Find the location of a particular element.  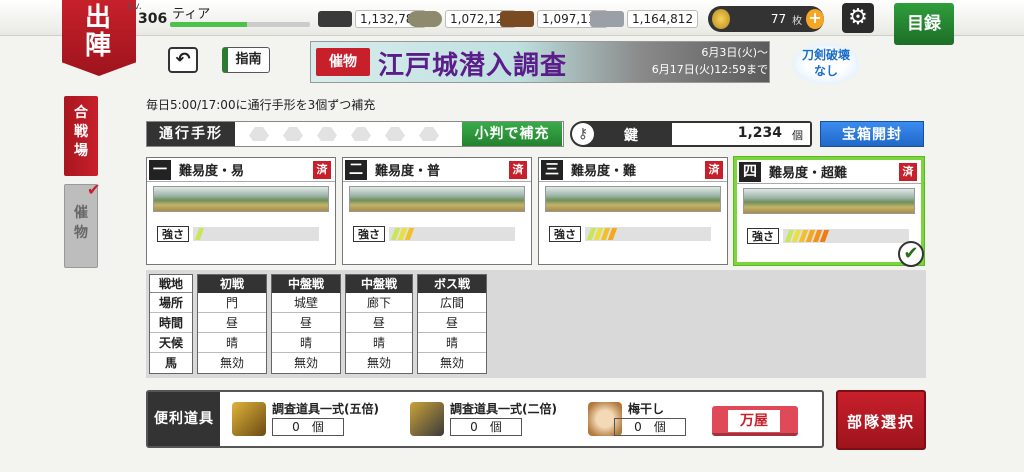

card-number: 三 is located at coordinates (552, 169).